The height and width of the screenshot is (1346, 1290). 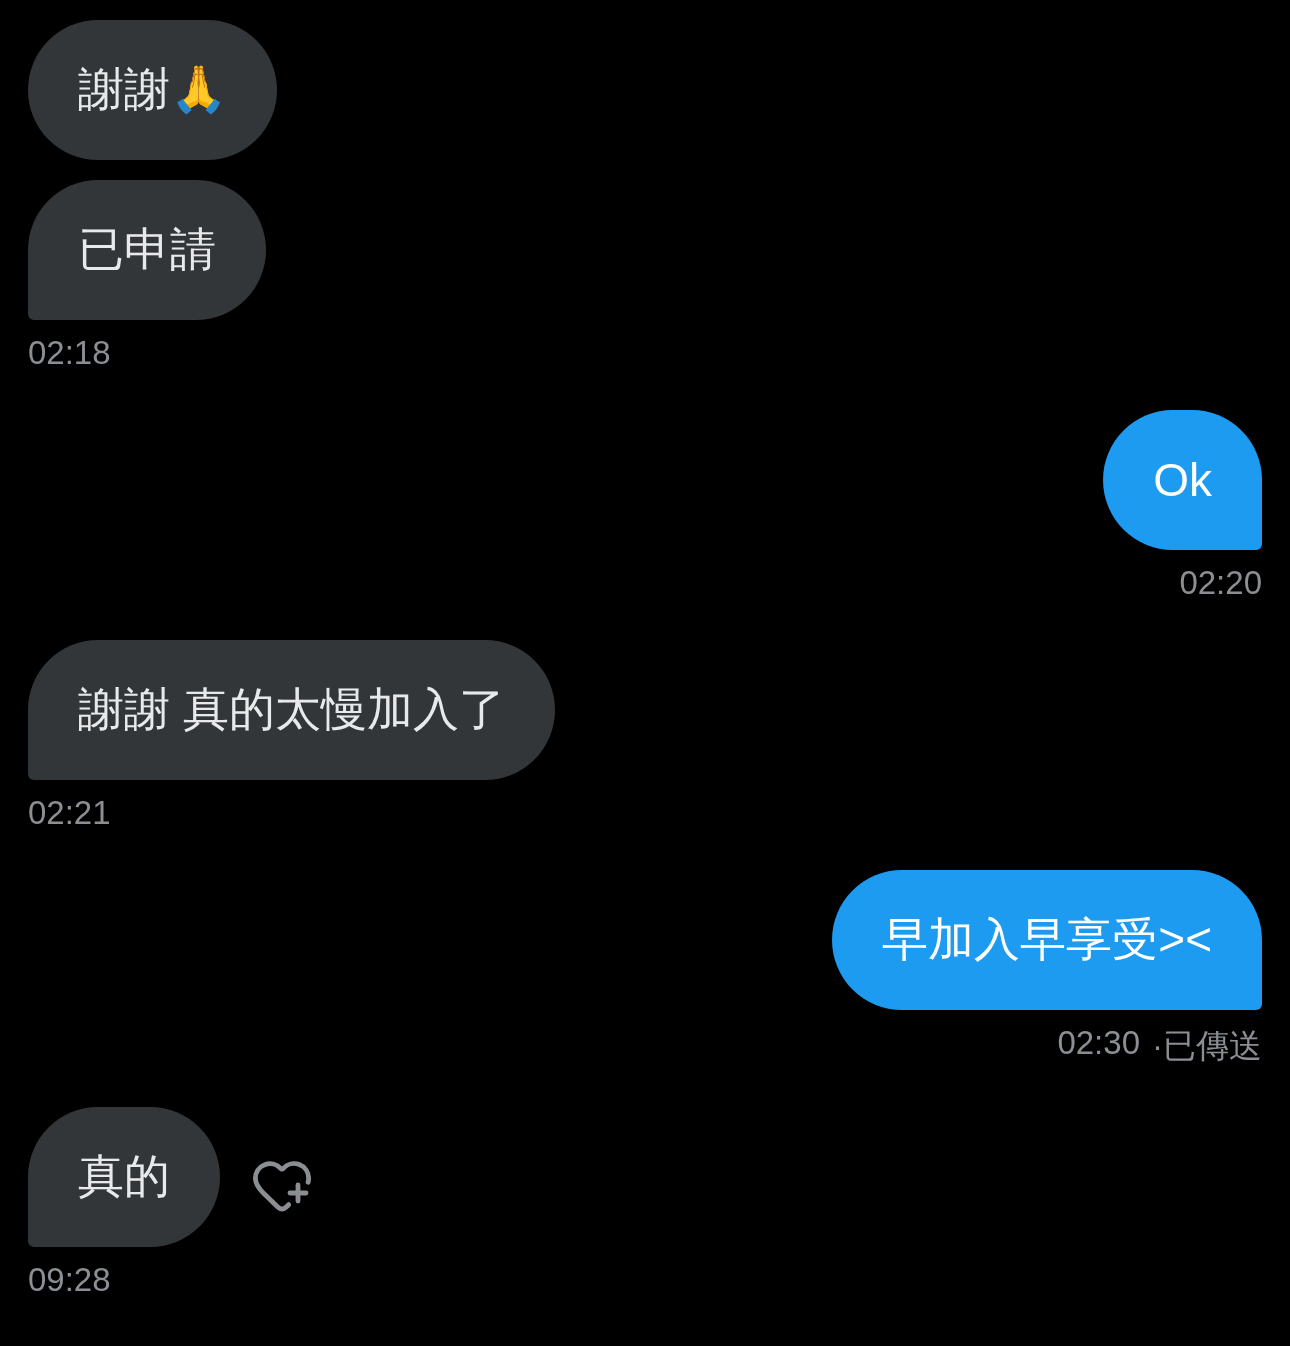 I want to click on message-bubble: Ok, so click(x=1182, y=480).